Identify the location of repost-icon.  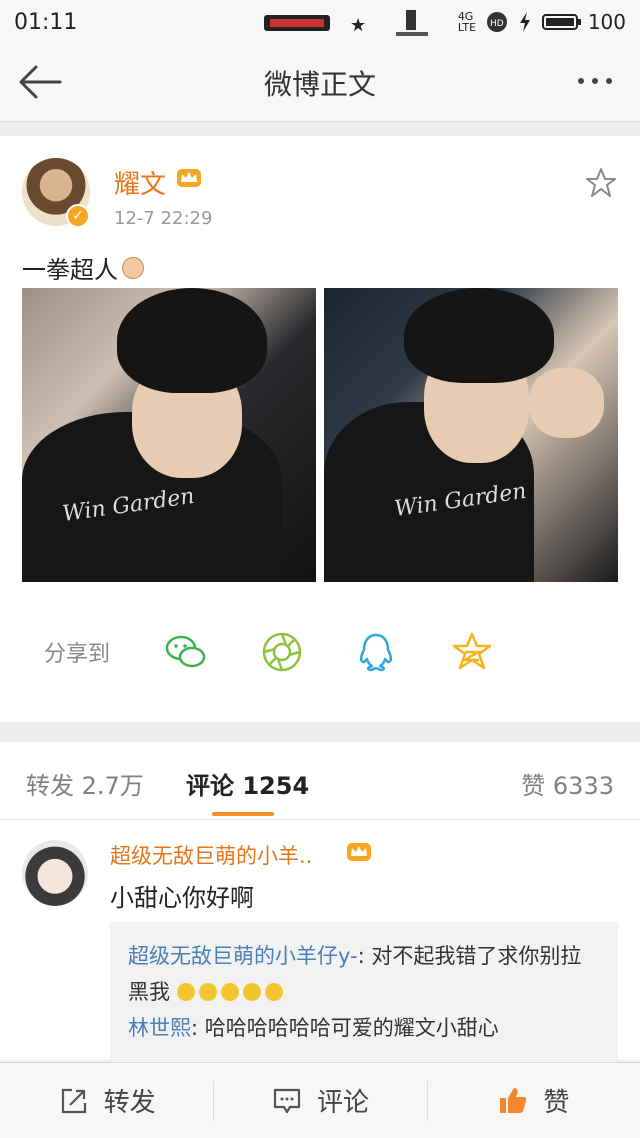
(73, 1100).